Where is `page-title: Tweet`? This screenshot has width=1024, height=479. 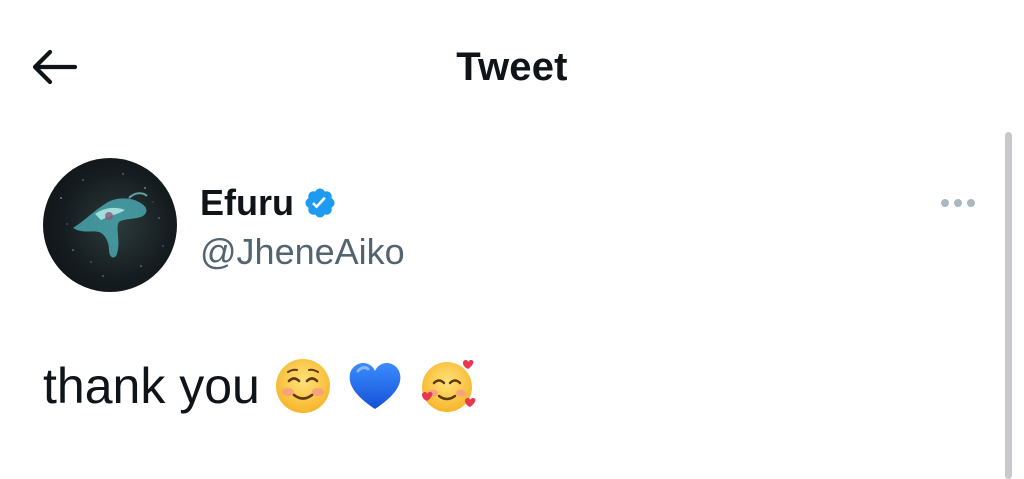
page-title: Tweet is located at coordinates (512, 67).